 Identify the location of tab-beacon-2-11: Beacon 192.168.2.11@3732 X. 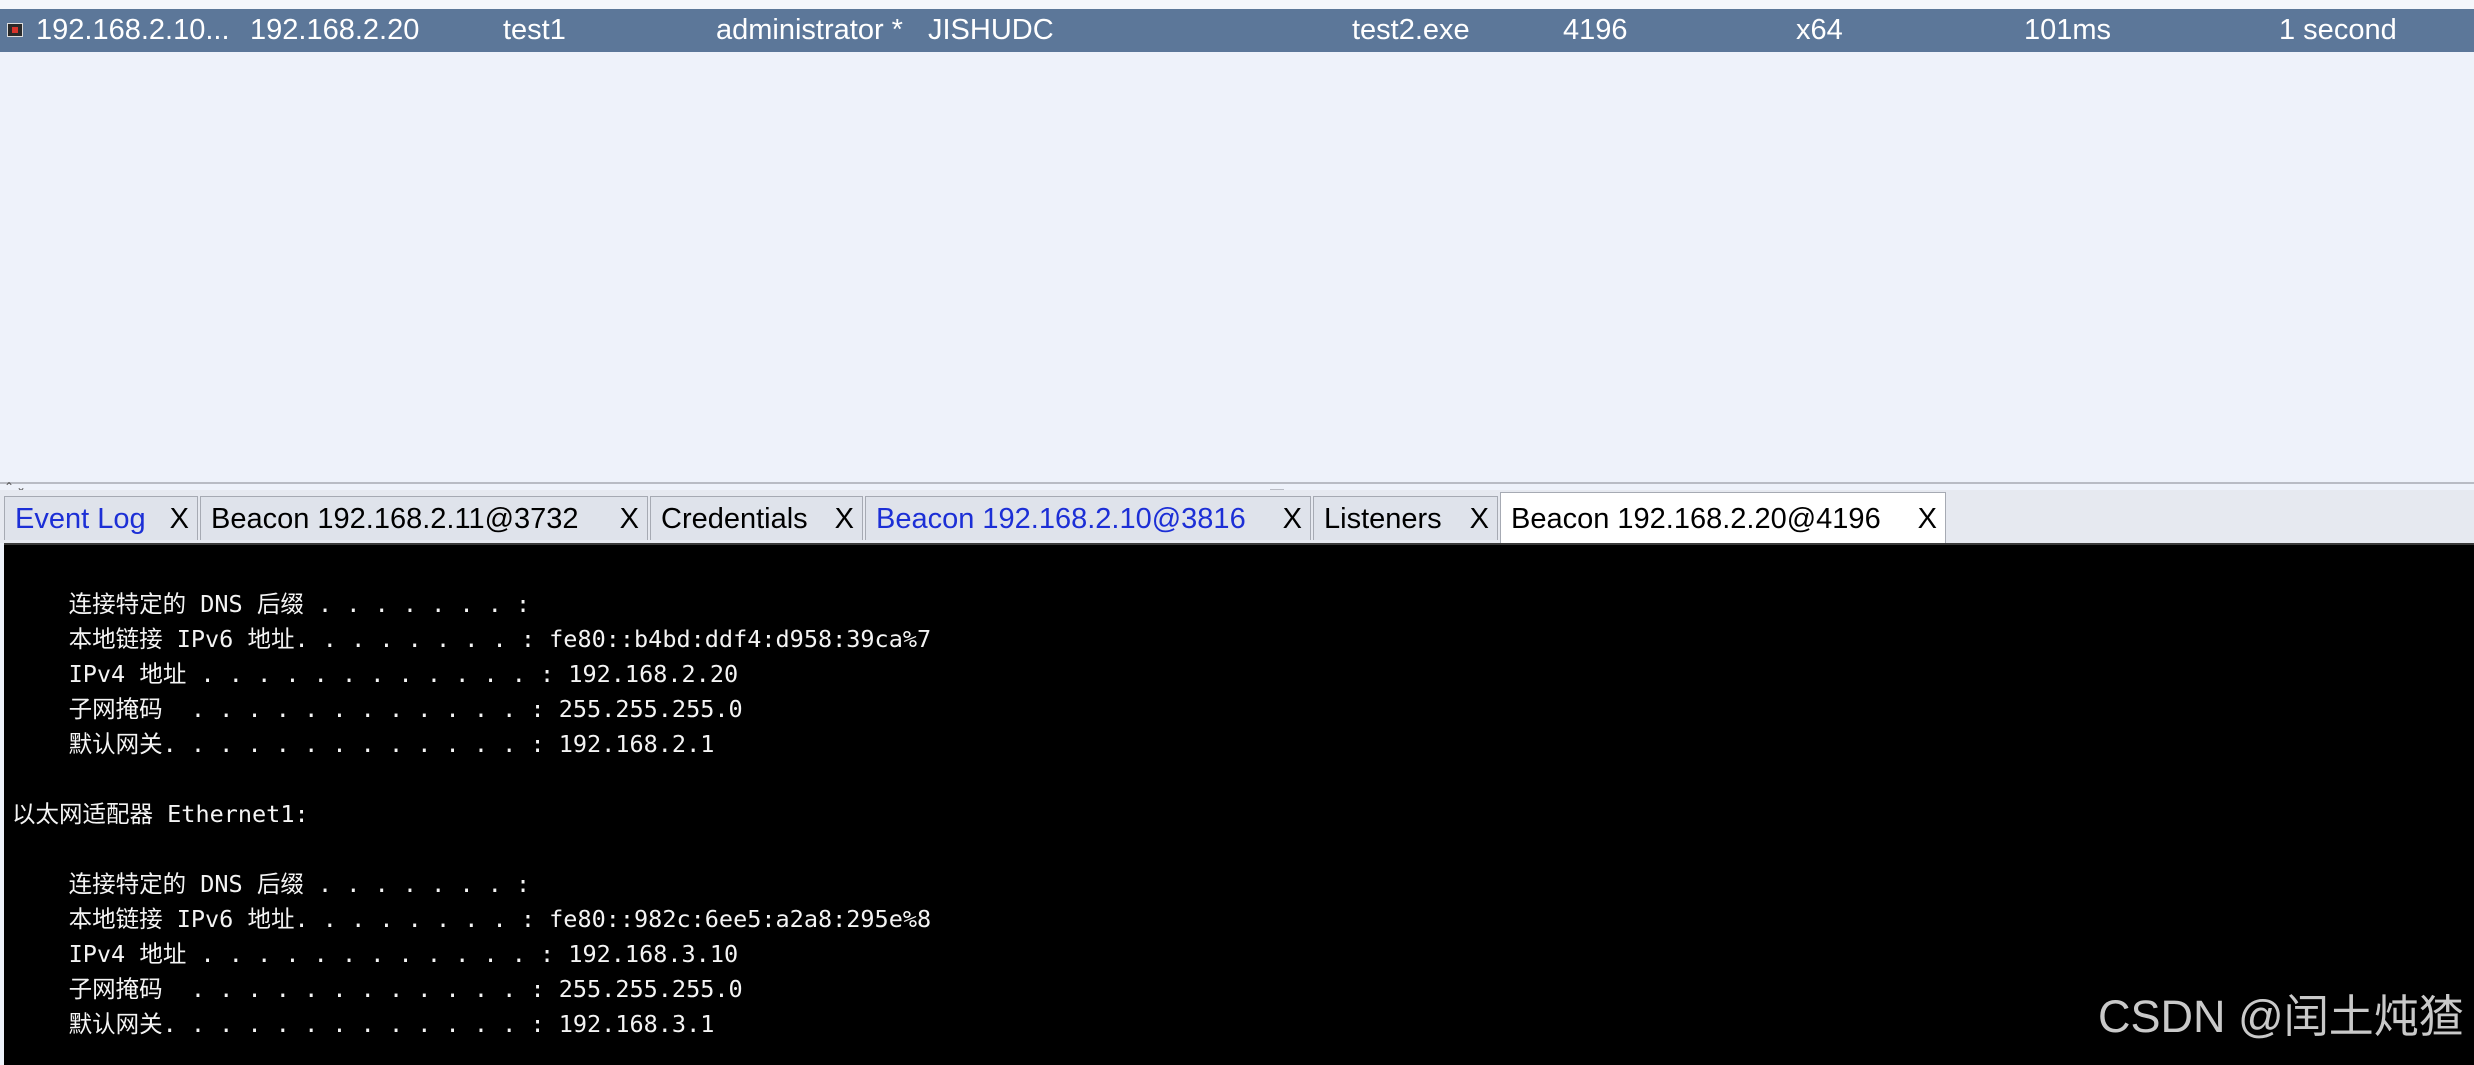
(424, 518).